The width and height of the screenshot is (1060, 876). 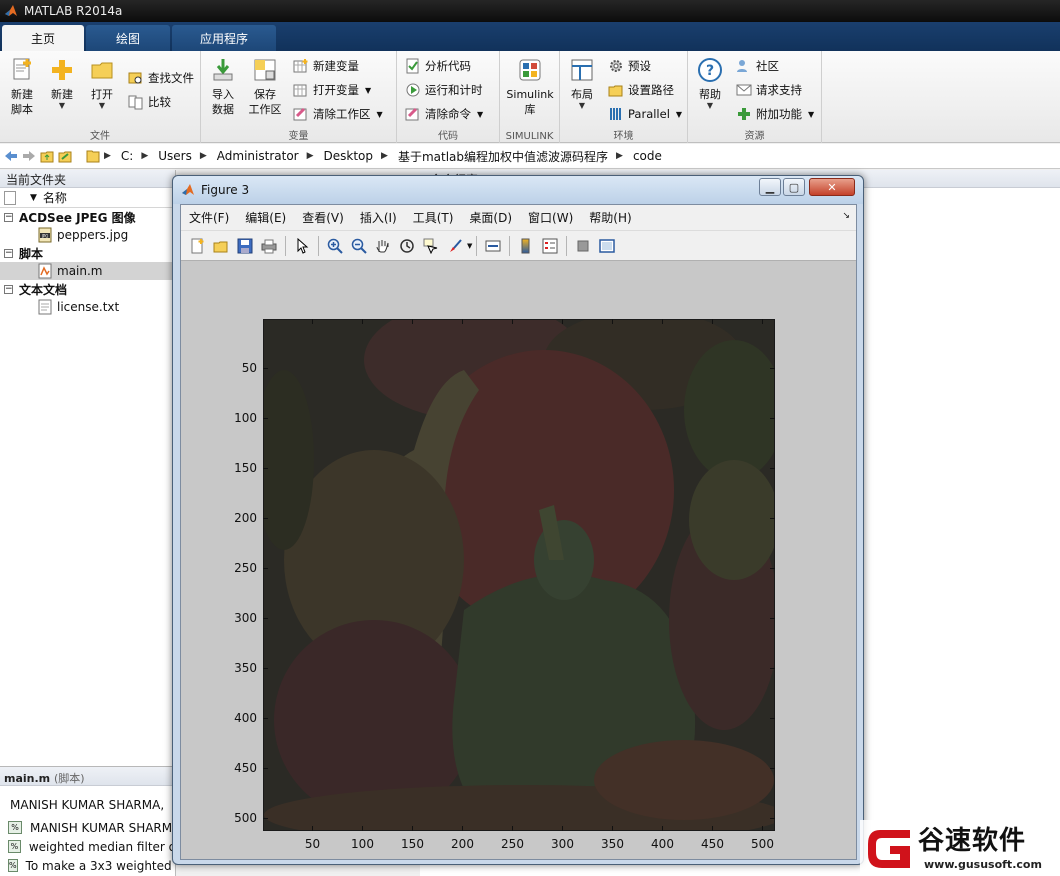 I want to click on pointer-icon, so click(x=302, y=246).